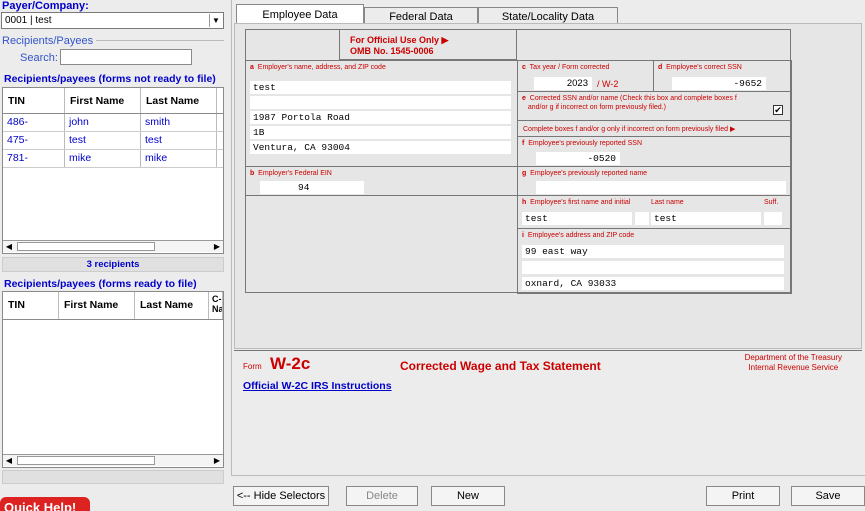 The height and width of the screenshot is (511, 865). I want to click on ready-table: TIN First Name Last Name C­Na ◀ ▶, so click(113, 379).